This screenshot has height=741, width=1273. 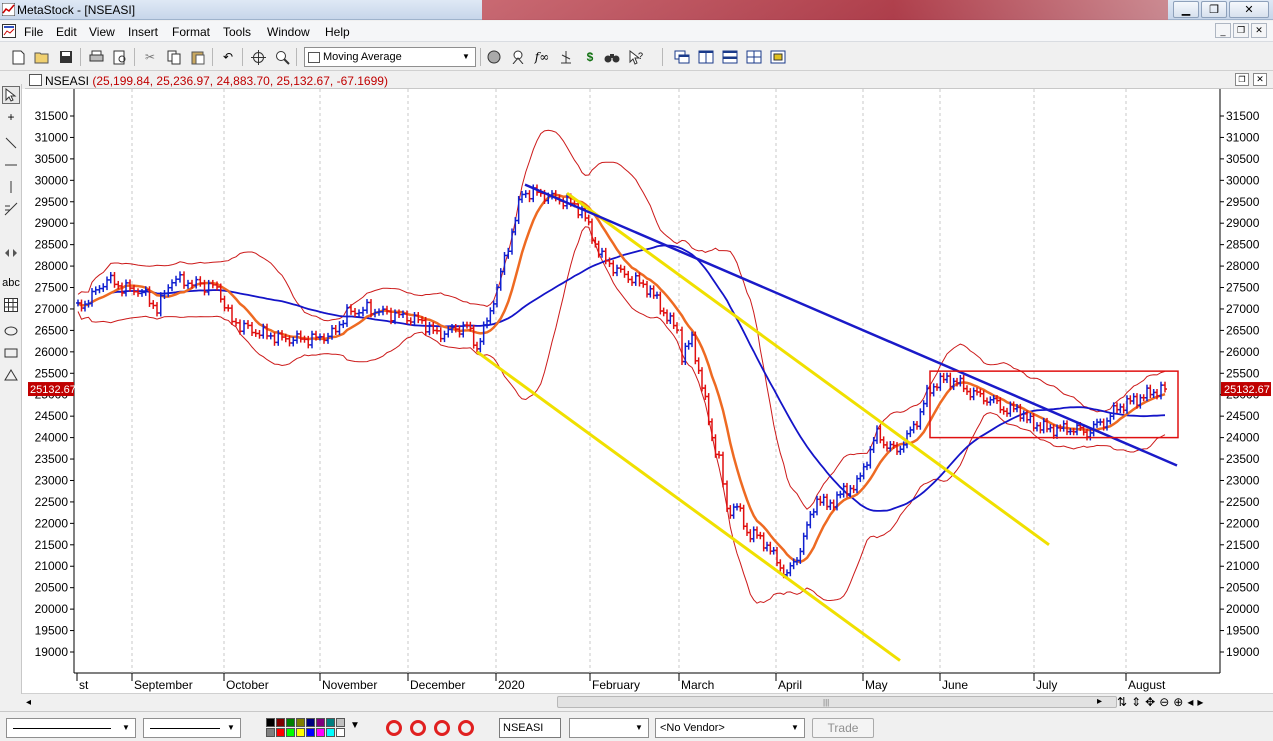 I want to click on print-preview-icon, so click(x=120, y=57).